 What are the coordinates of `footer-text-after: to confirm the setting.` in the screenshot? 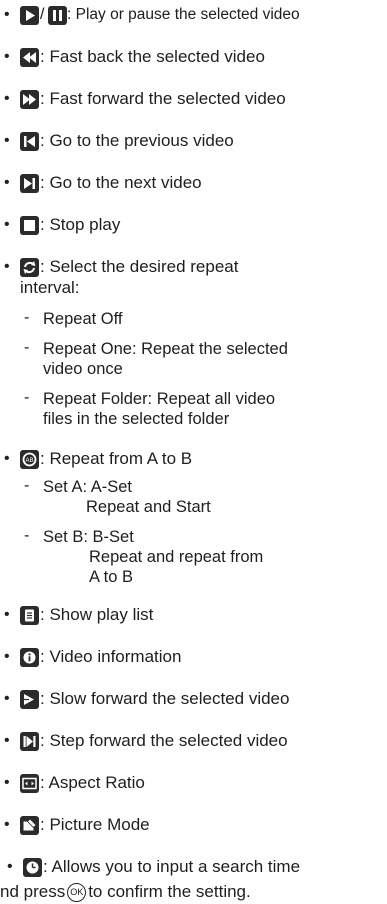 It's located at (169, 891).